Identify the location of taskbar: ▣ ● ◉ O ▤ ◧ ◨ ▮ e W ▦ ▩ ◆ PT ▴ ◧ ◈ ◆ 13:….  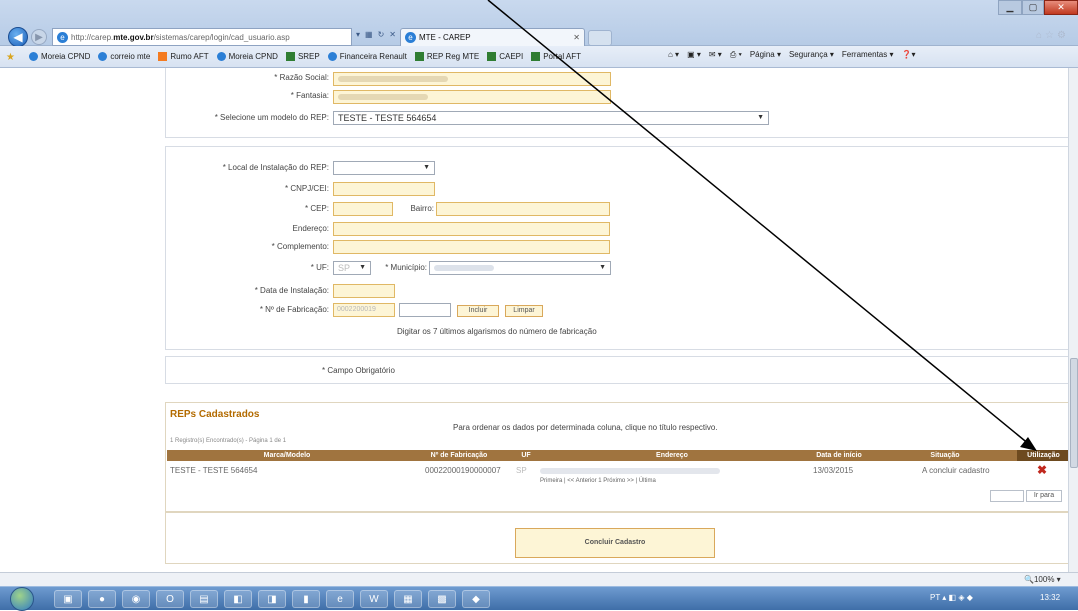
(539, 598).